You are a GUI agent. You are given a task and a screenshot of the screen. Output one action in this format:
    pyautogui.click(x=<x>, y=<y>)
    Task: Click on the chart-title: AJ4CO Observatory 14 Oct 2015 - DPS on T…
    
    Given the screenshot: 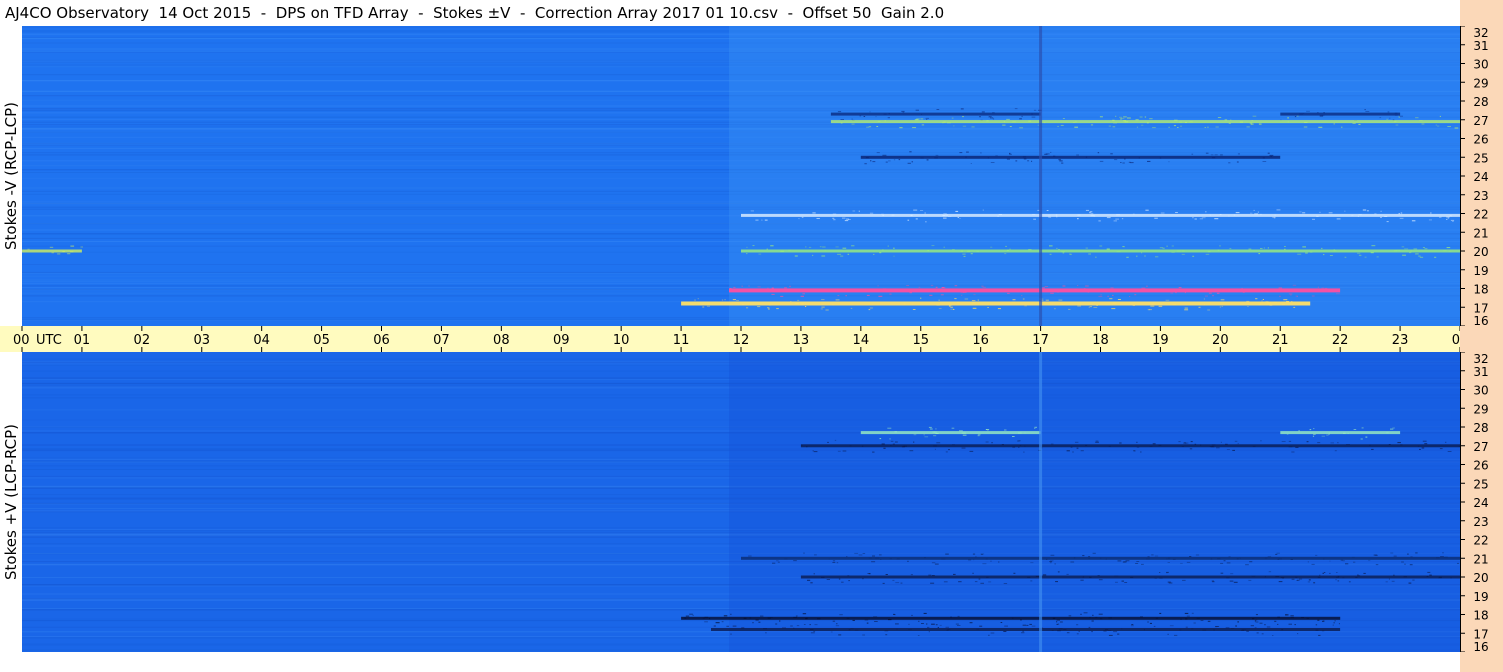 What is the action you would take?
    pyautogui.click(x=730, y=13)
    